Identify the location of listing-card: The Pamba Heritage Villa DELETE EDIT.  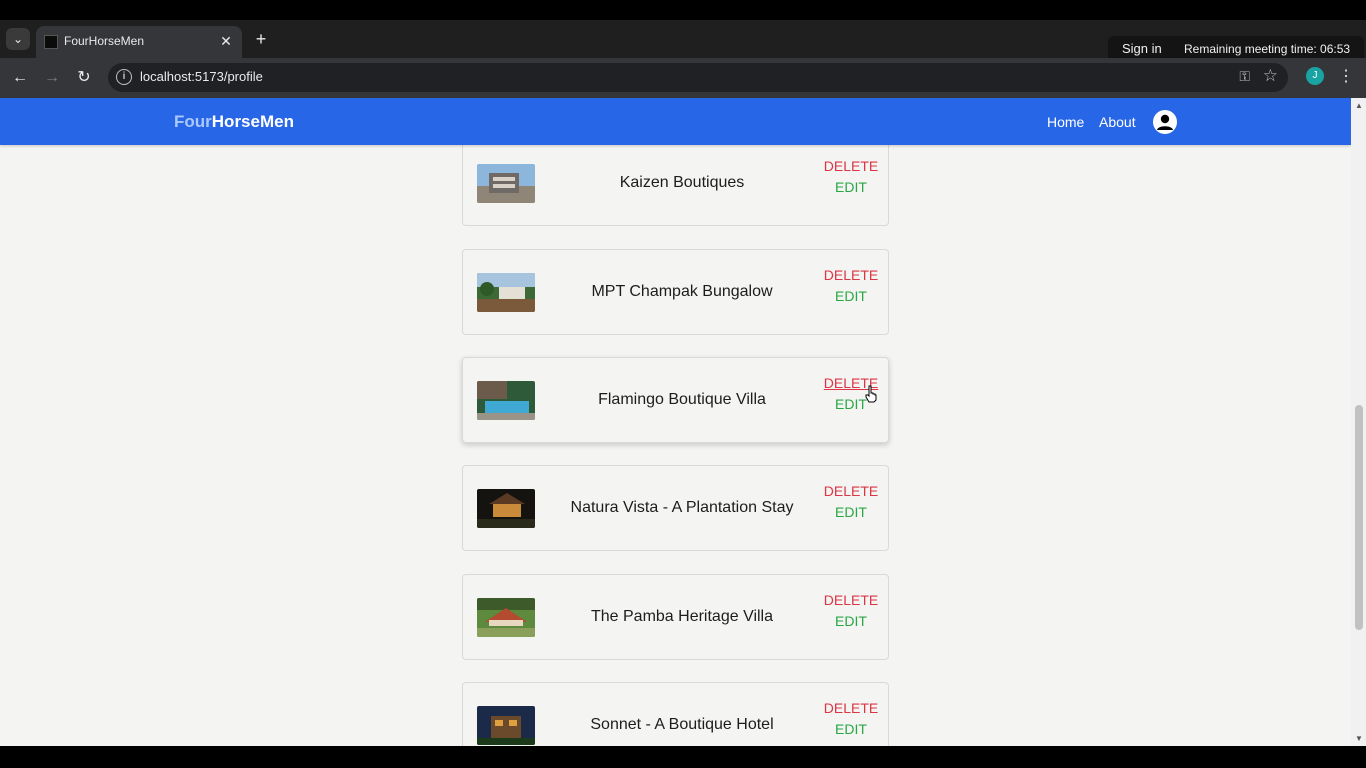
(675, 617).